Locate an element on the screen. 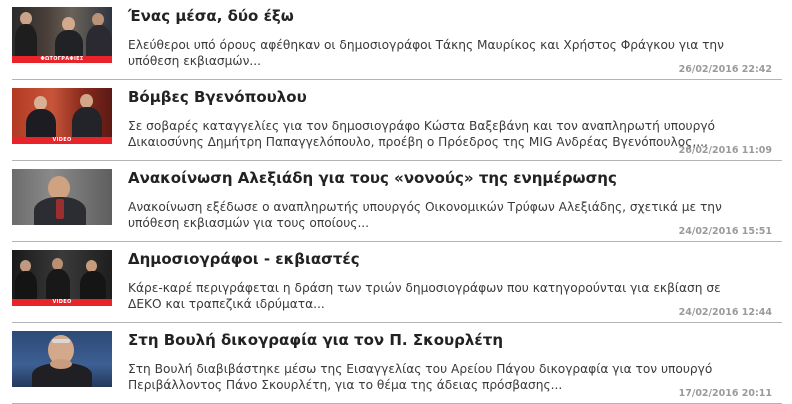 The image size is (792, 404). thumbnail-tag: ΦΩΤΟΓΡΑΦΙΕΣ is located at coordinates (62, 59).